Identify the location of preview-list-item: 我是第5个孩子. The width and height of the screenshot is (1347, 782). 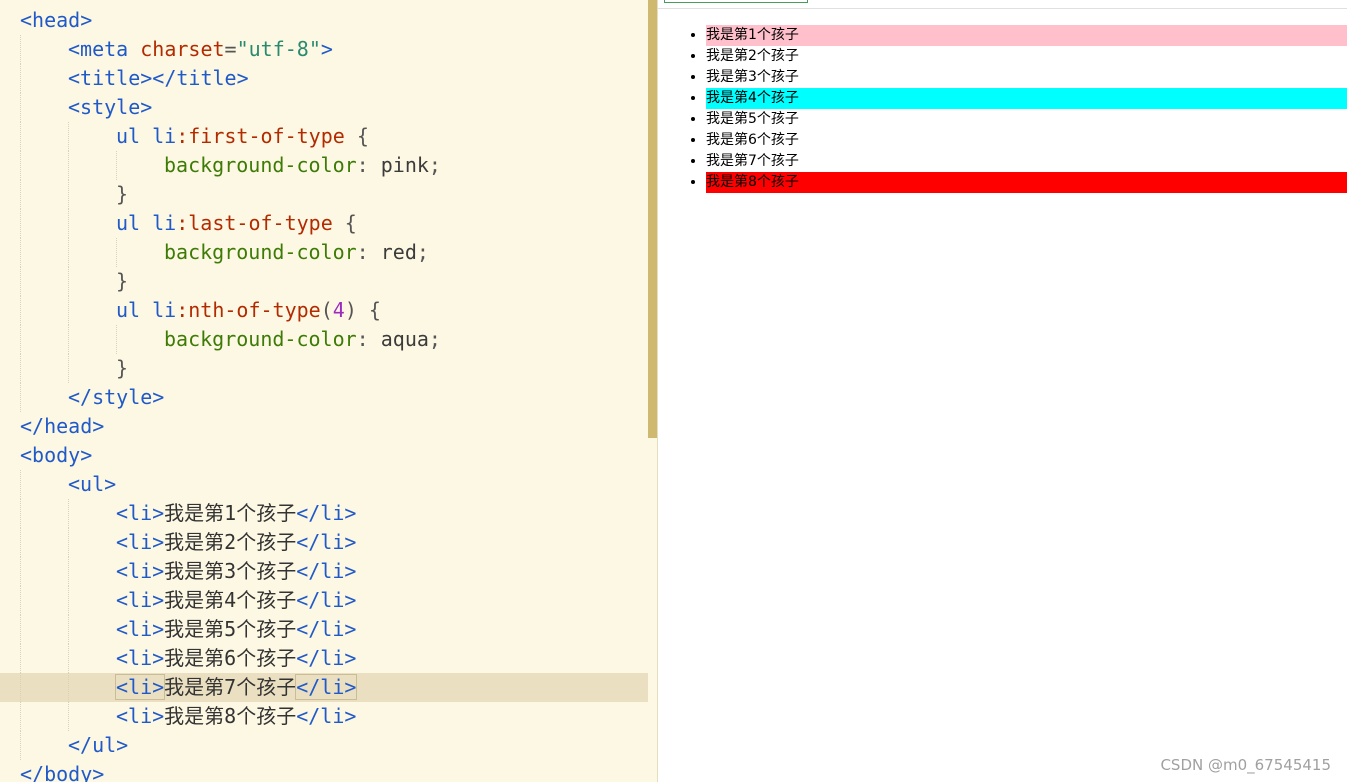
(1026, 119).